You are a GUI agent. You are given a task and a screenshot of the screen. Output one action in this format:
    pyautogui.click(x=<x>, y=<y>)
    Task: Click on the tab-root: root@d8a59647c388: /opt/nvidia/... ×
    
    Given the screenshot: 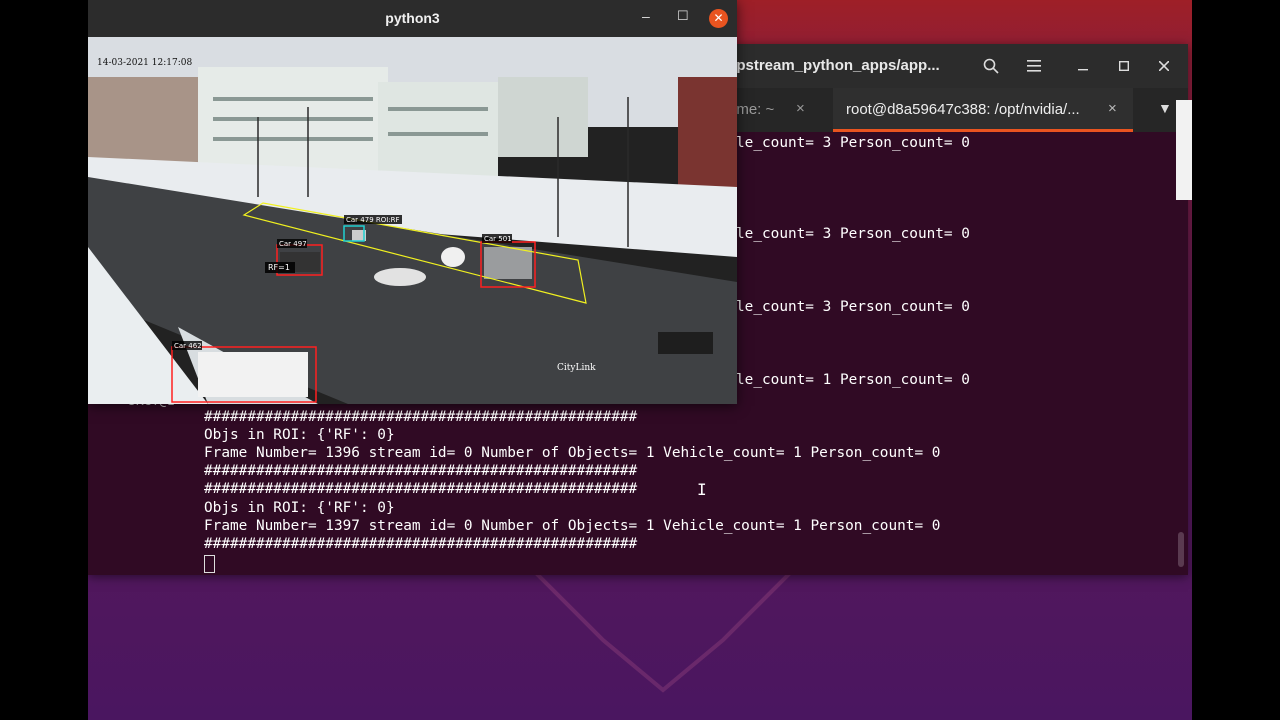 What is the action you would take?
    pyautogui.click(x=983, y=110)
    